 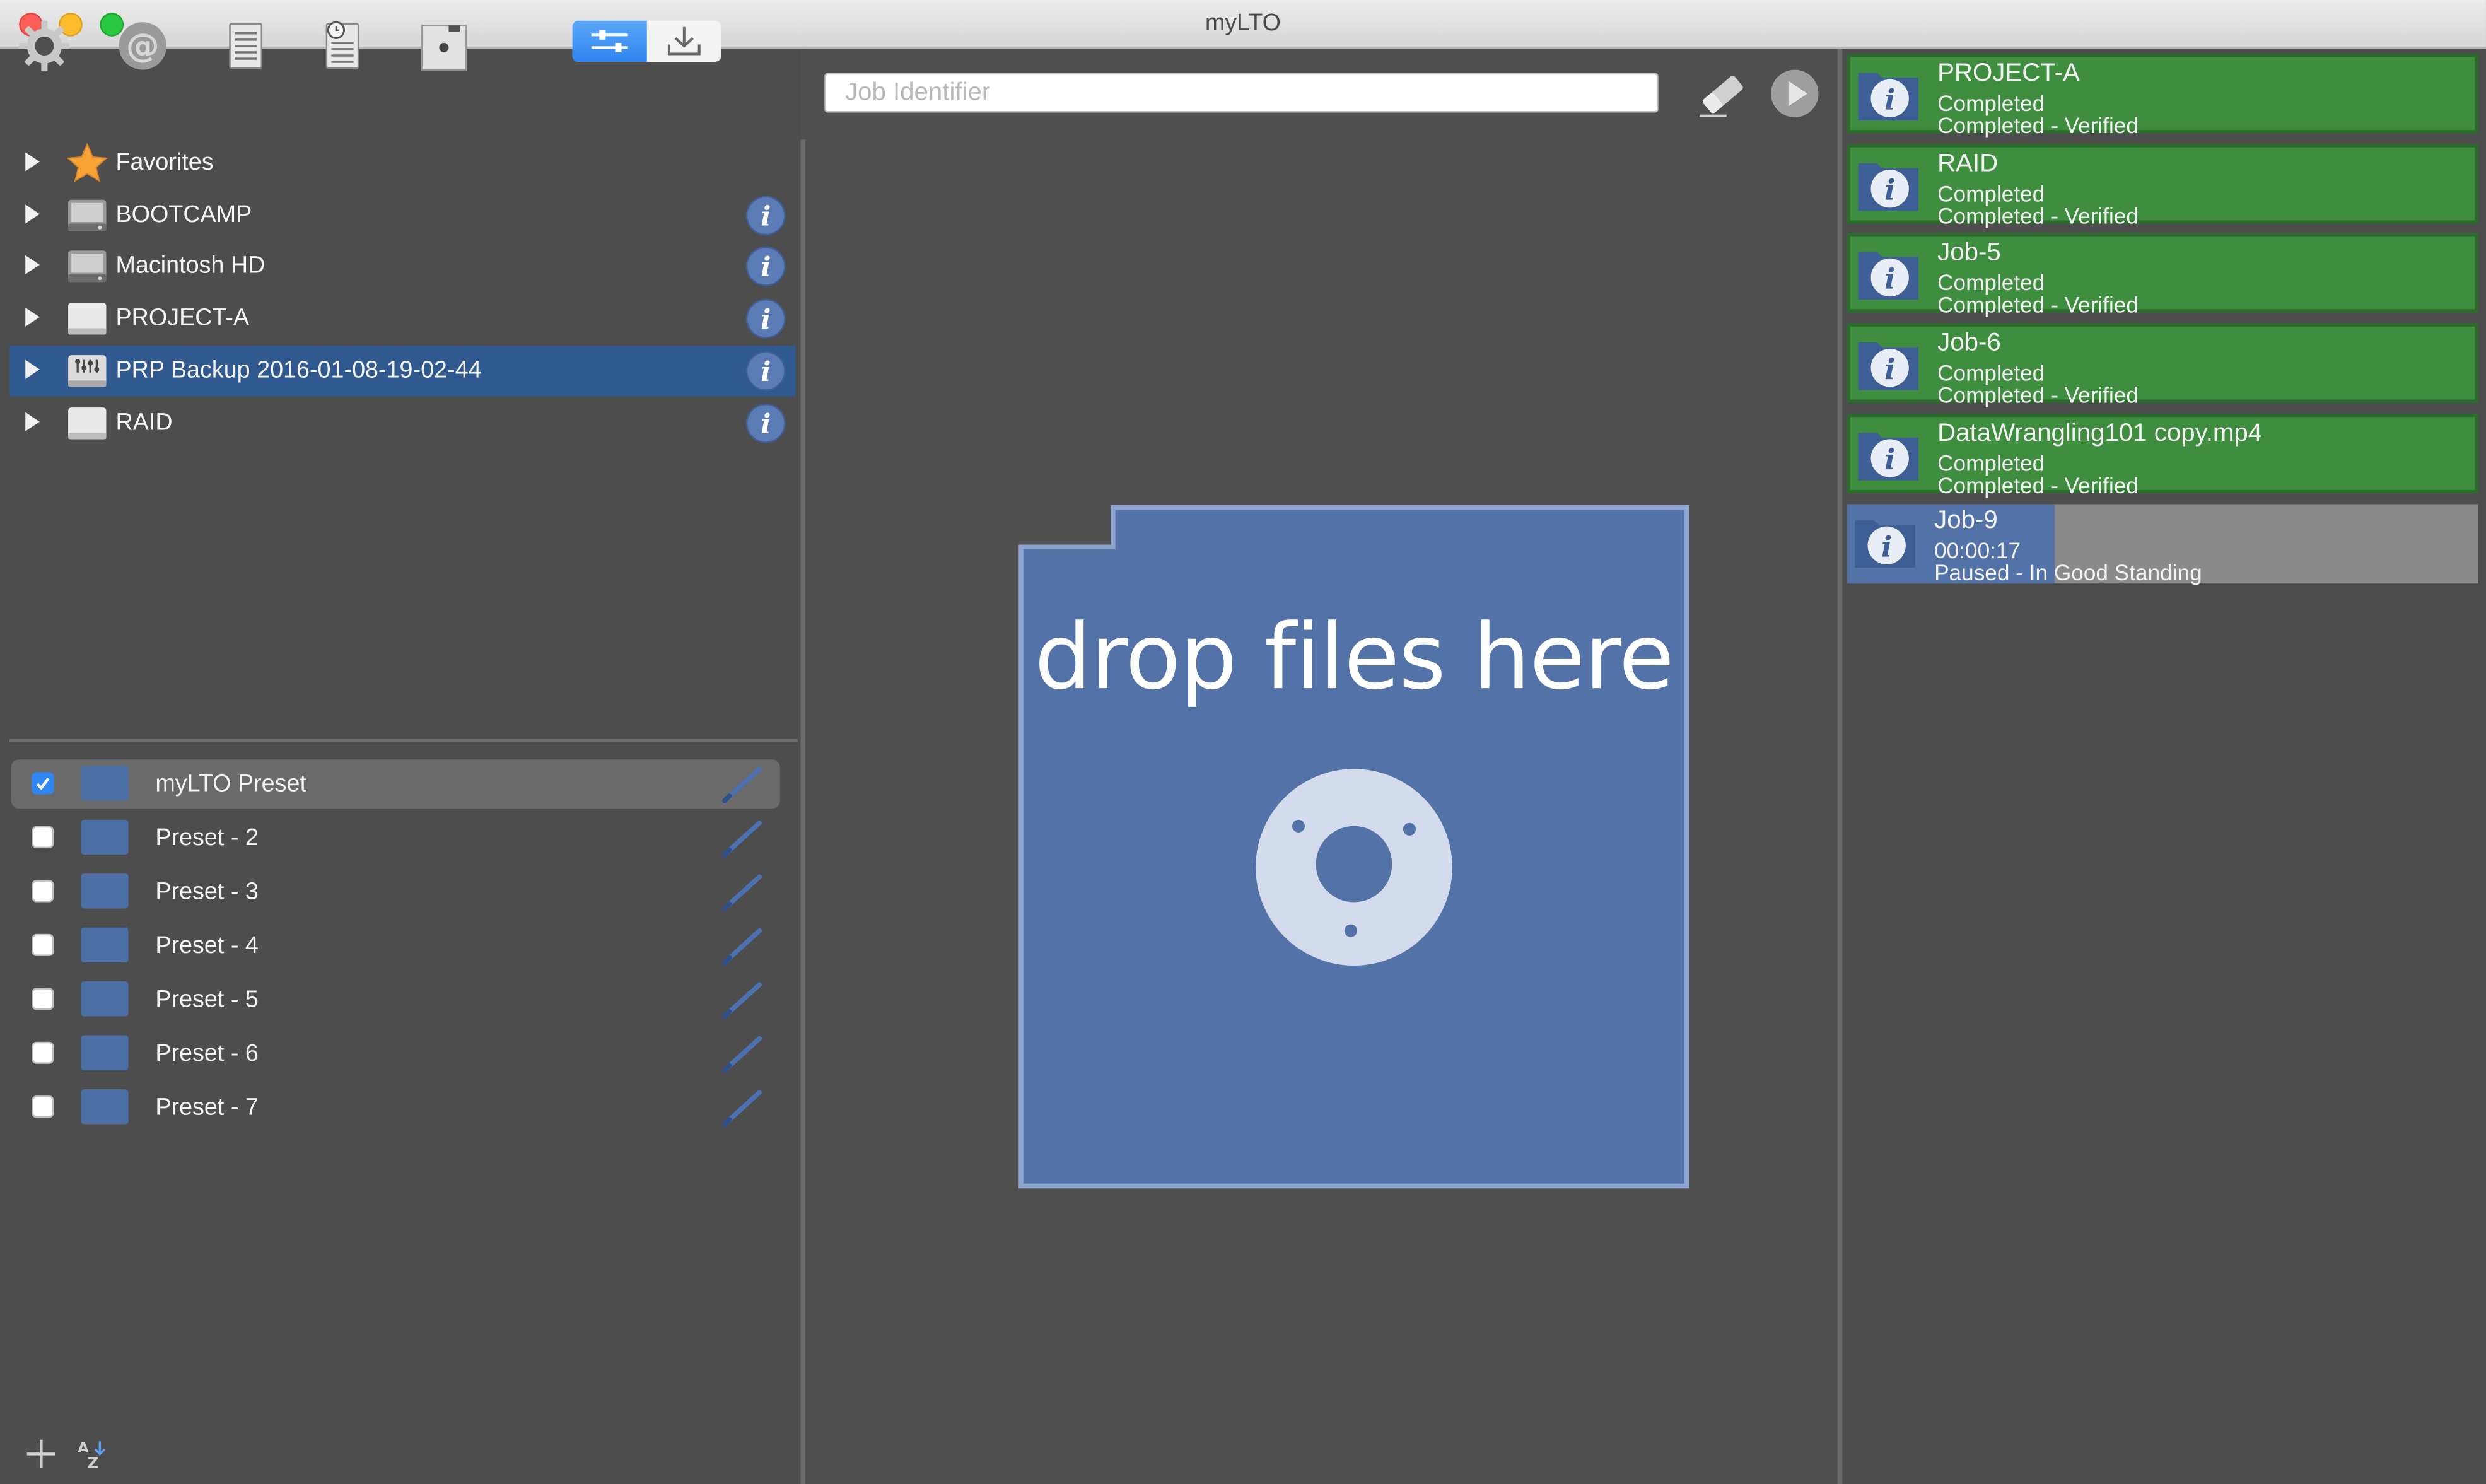 What do you see at coordinates (395, 999) in the screenshot?
I see `preset-row: Preset - 5` at bounding box center [395, 999].